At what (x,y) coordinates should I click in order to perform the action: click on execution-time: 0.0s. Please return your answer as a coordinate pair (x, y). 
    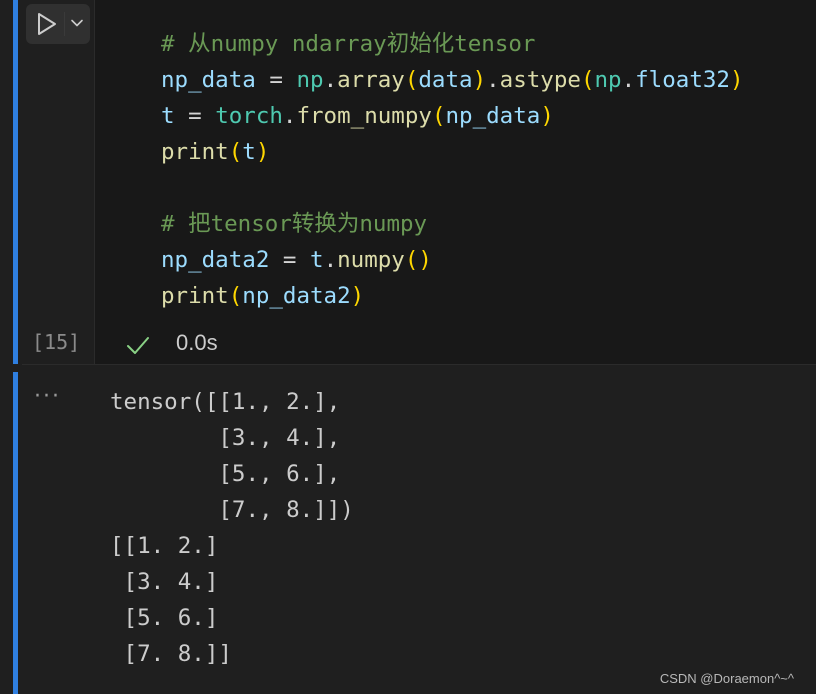
    Looking at the image, I should click on (197, 342).